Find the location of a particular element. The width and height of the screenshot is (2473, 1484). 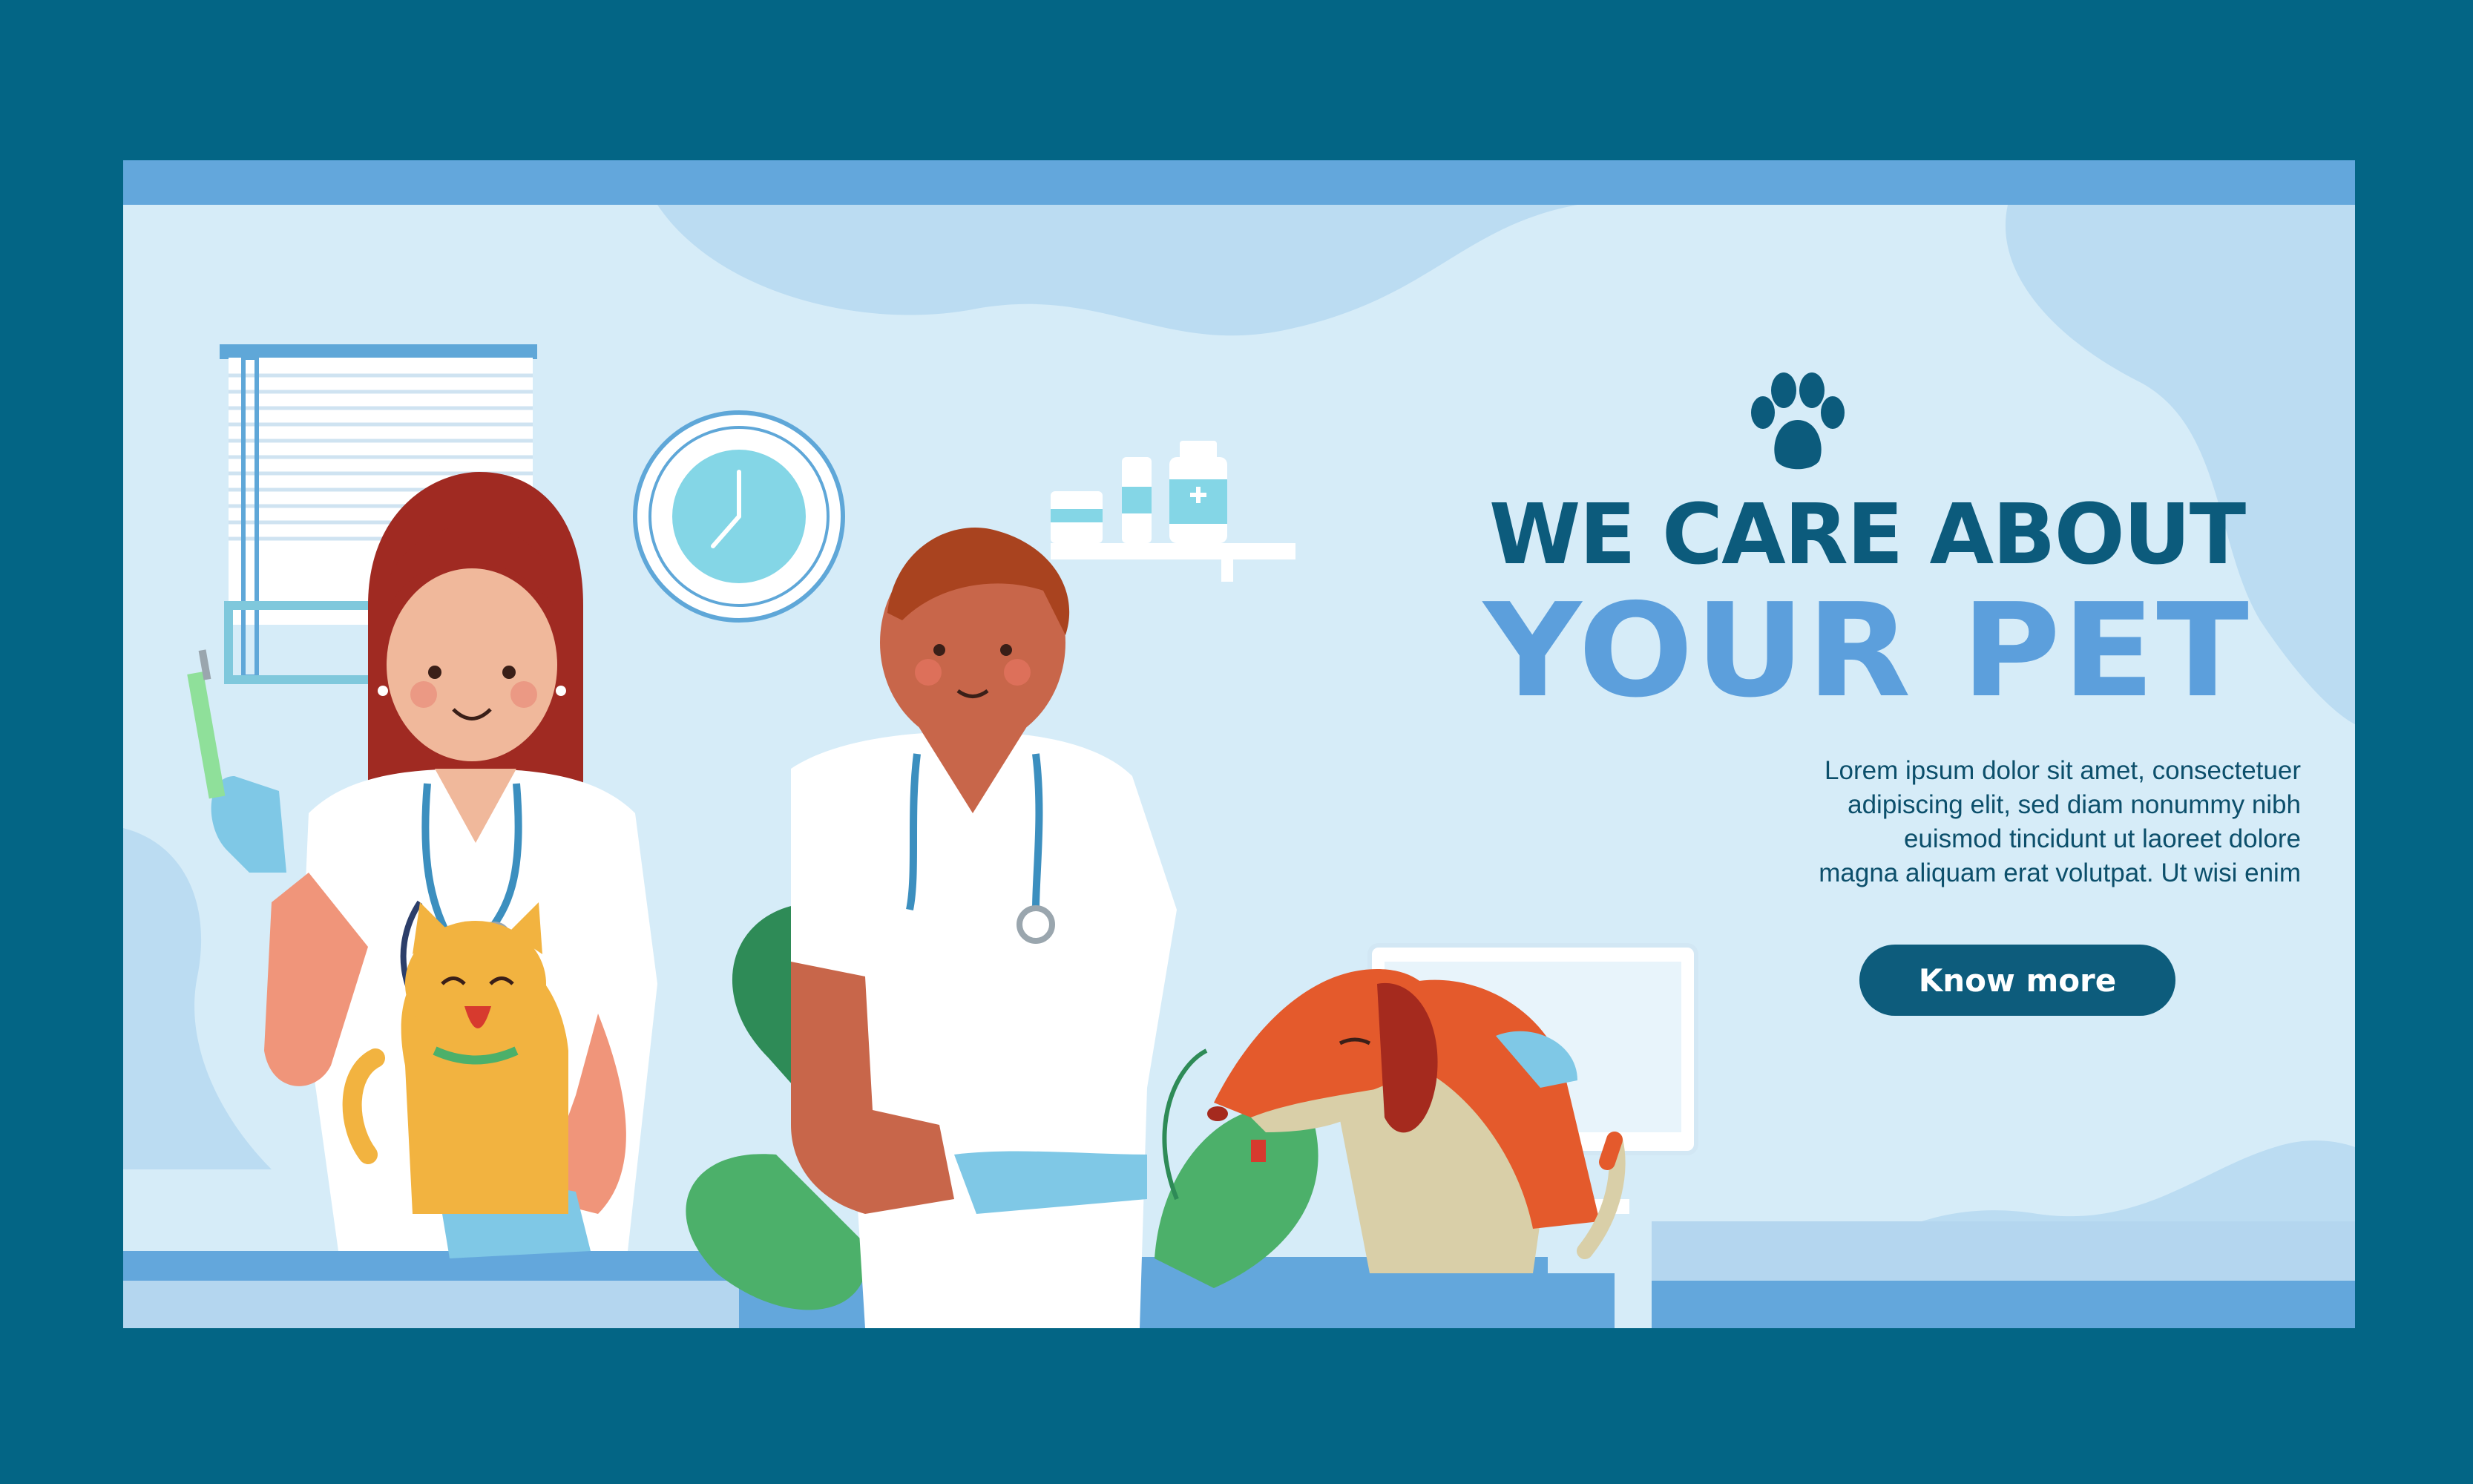

syringe-icon is located at coordinates (207, 735).